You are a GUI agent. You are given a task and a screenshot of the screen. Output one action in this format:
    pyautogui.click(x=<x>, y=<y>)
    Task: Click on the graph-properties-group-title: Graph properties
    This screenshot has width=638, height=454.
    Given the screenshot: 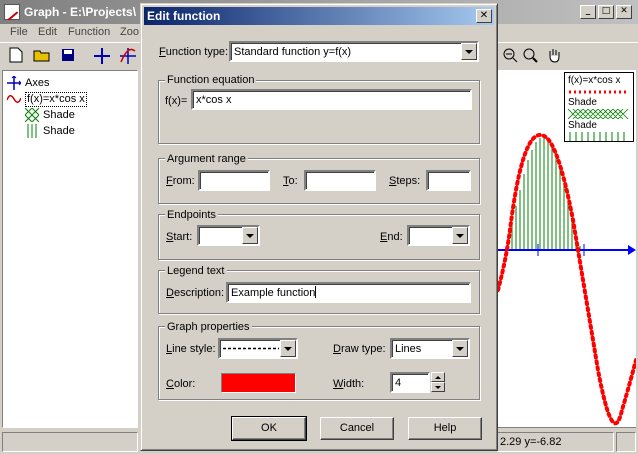 What is the action you would take?
    pyautogui.click(x=208, y=327)
    